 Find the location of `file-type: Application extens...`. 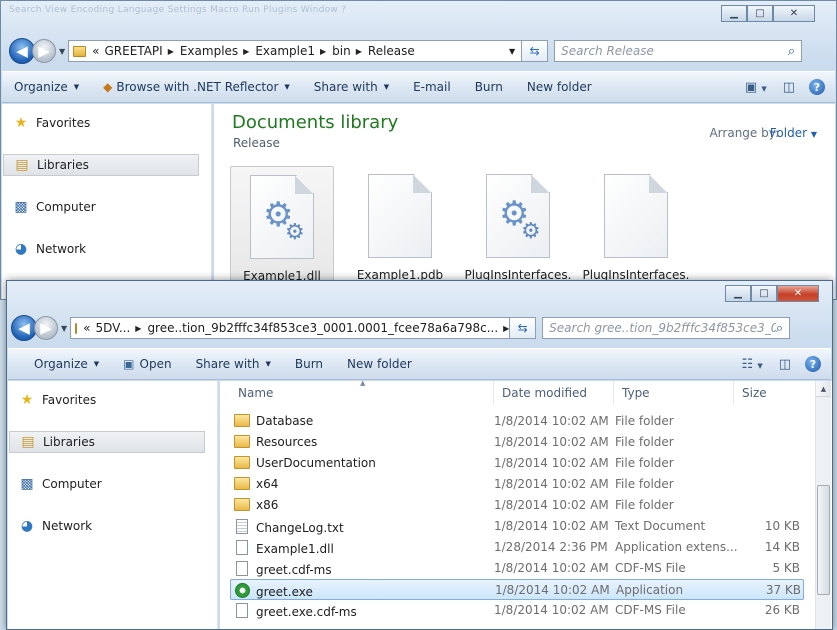

file-type: Application extens... is located at coordinates (676, 547).